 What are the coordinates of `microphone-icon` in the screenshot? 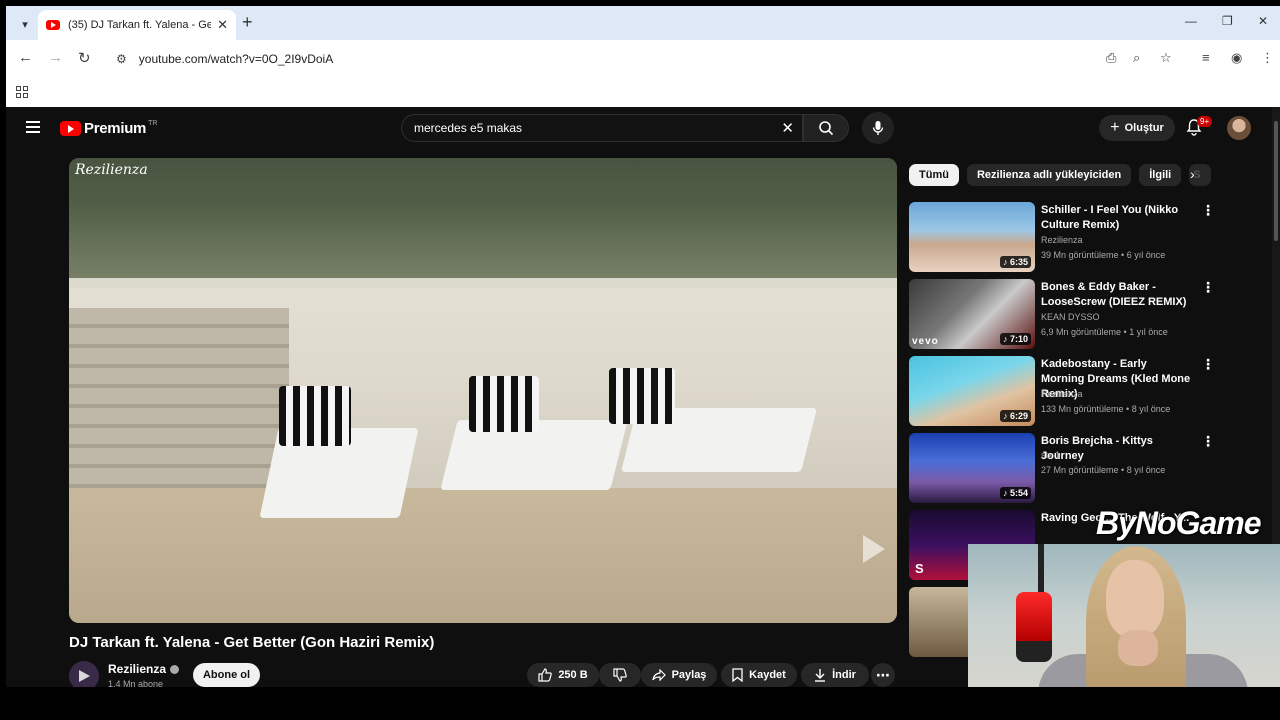 It's located at (1034, 627).